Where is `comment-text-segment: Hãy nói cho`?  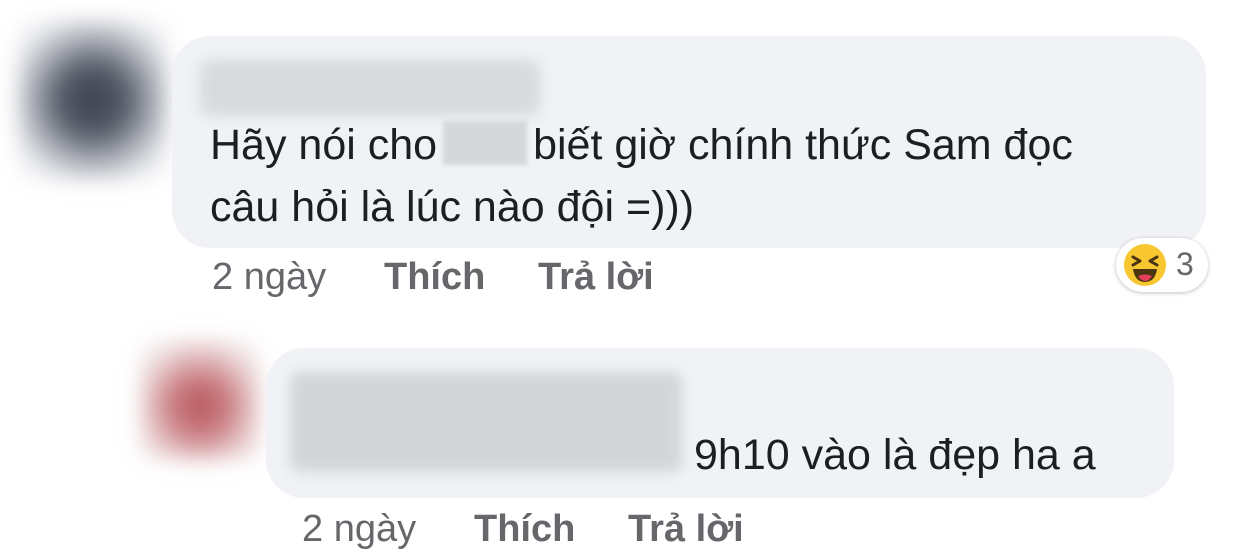
comment-text-segment: Hãy nói cho is located at coordinates (324, 145).